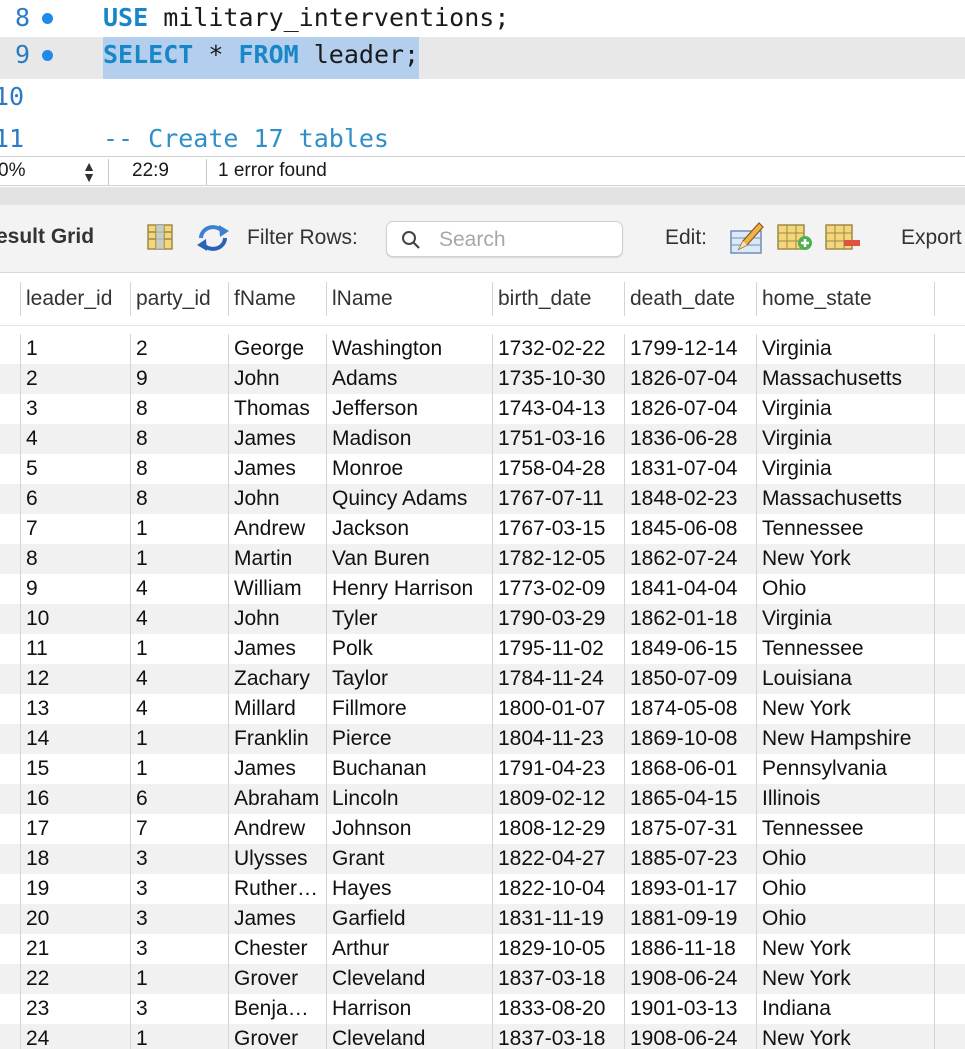  I want to click on refresh-icon, so click(213, 241).